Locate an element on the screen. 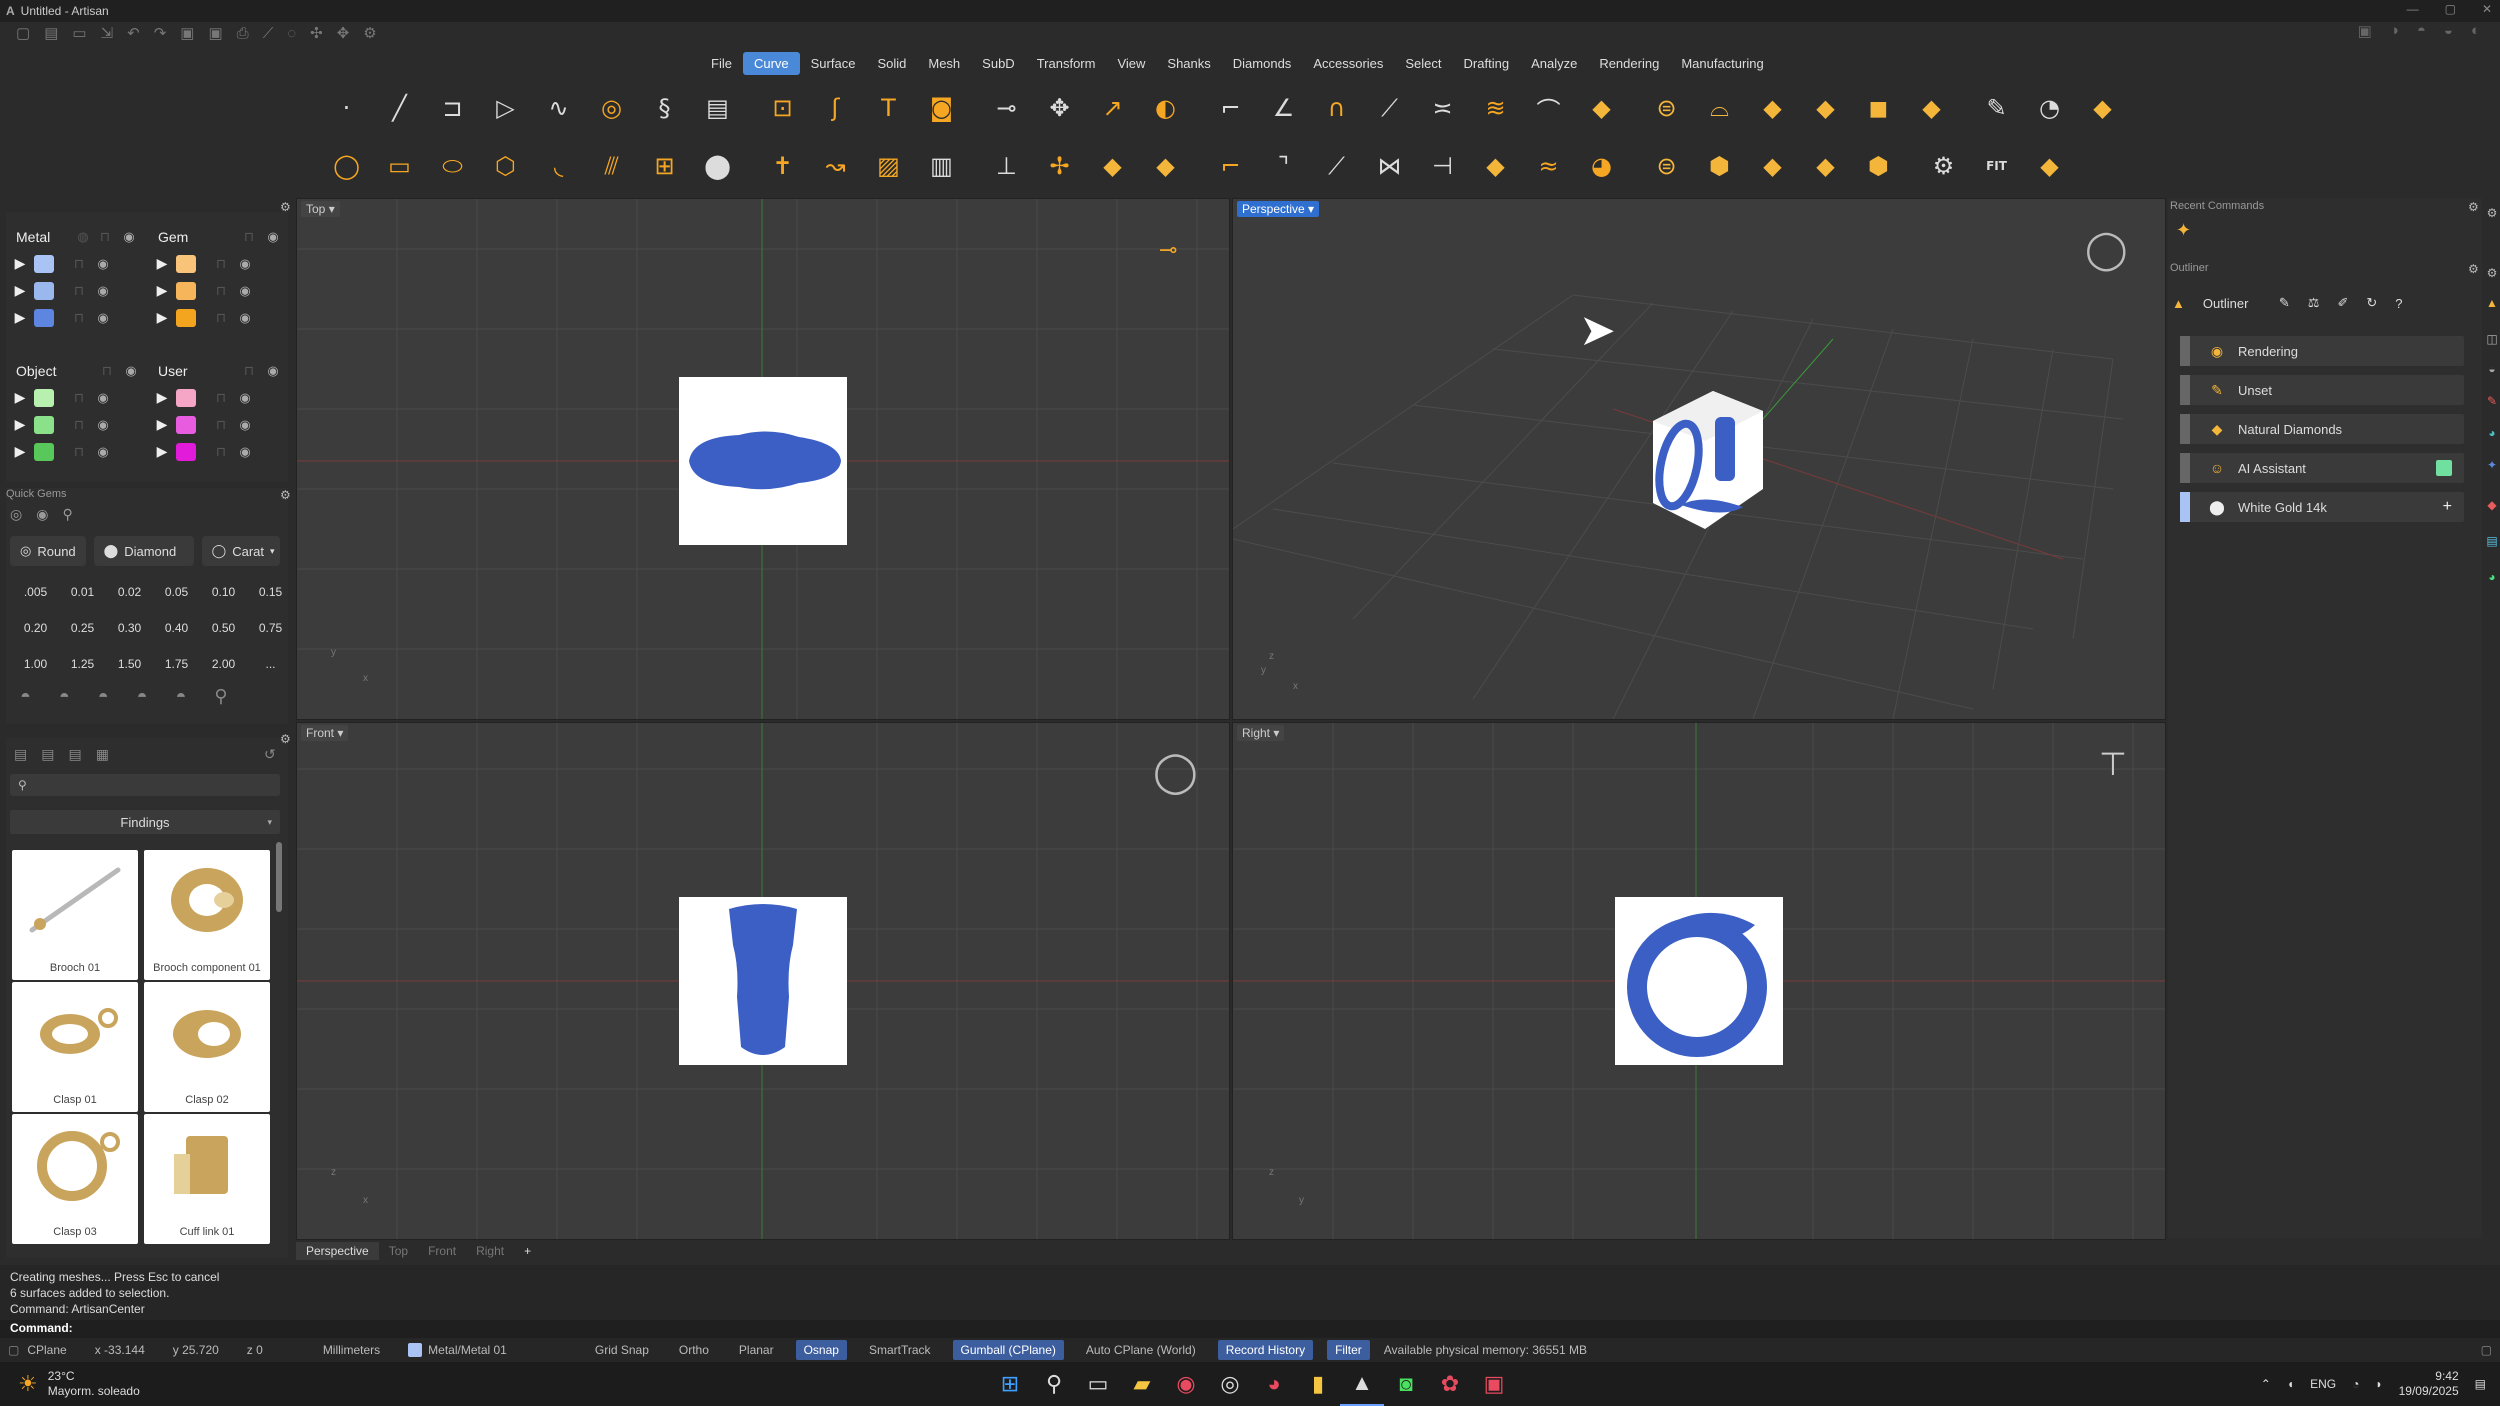  maximize-button: ▢ is located at coordinates (2450, 9).